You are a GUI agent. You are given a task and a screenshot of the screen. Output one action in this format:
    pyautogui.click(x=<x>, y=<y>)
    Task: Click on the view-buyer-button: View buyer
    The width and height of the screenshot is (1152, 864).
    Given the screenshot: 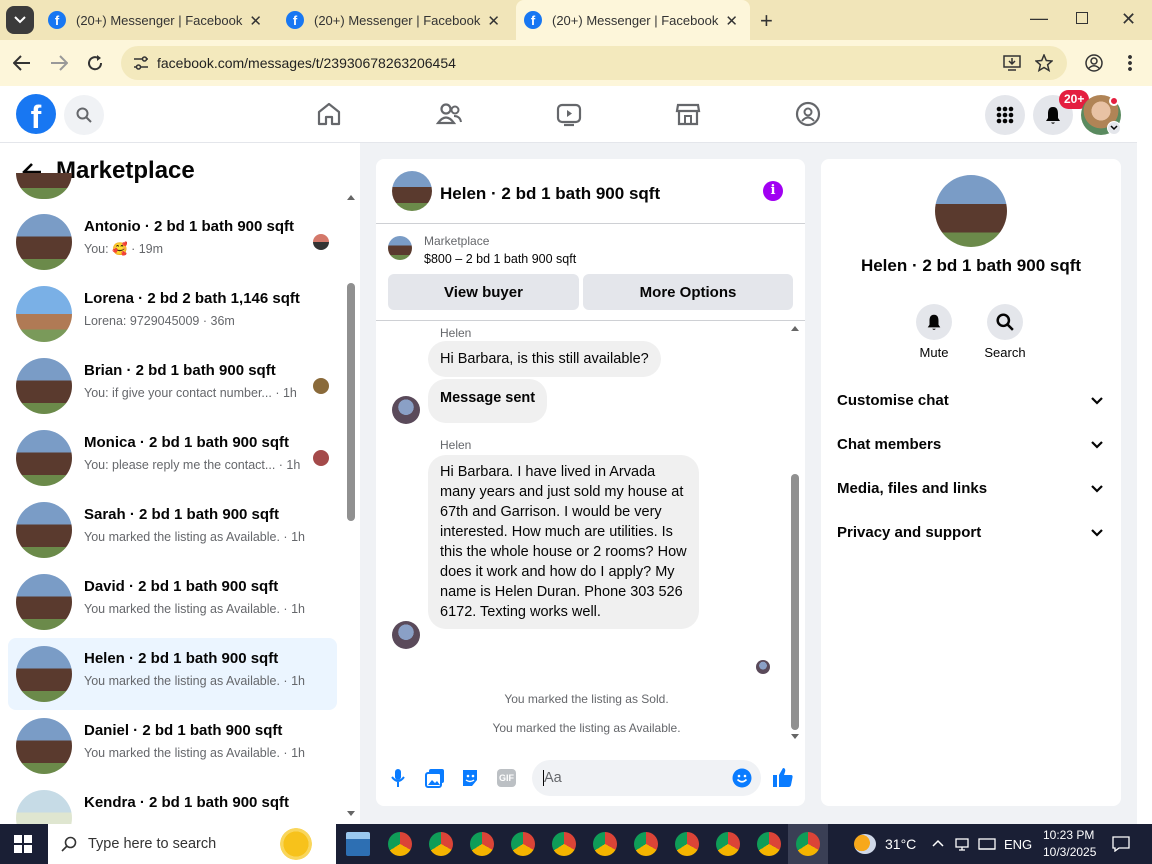 What is the action you would take?
    pyautogui.click(x=483, y=292)
    